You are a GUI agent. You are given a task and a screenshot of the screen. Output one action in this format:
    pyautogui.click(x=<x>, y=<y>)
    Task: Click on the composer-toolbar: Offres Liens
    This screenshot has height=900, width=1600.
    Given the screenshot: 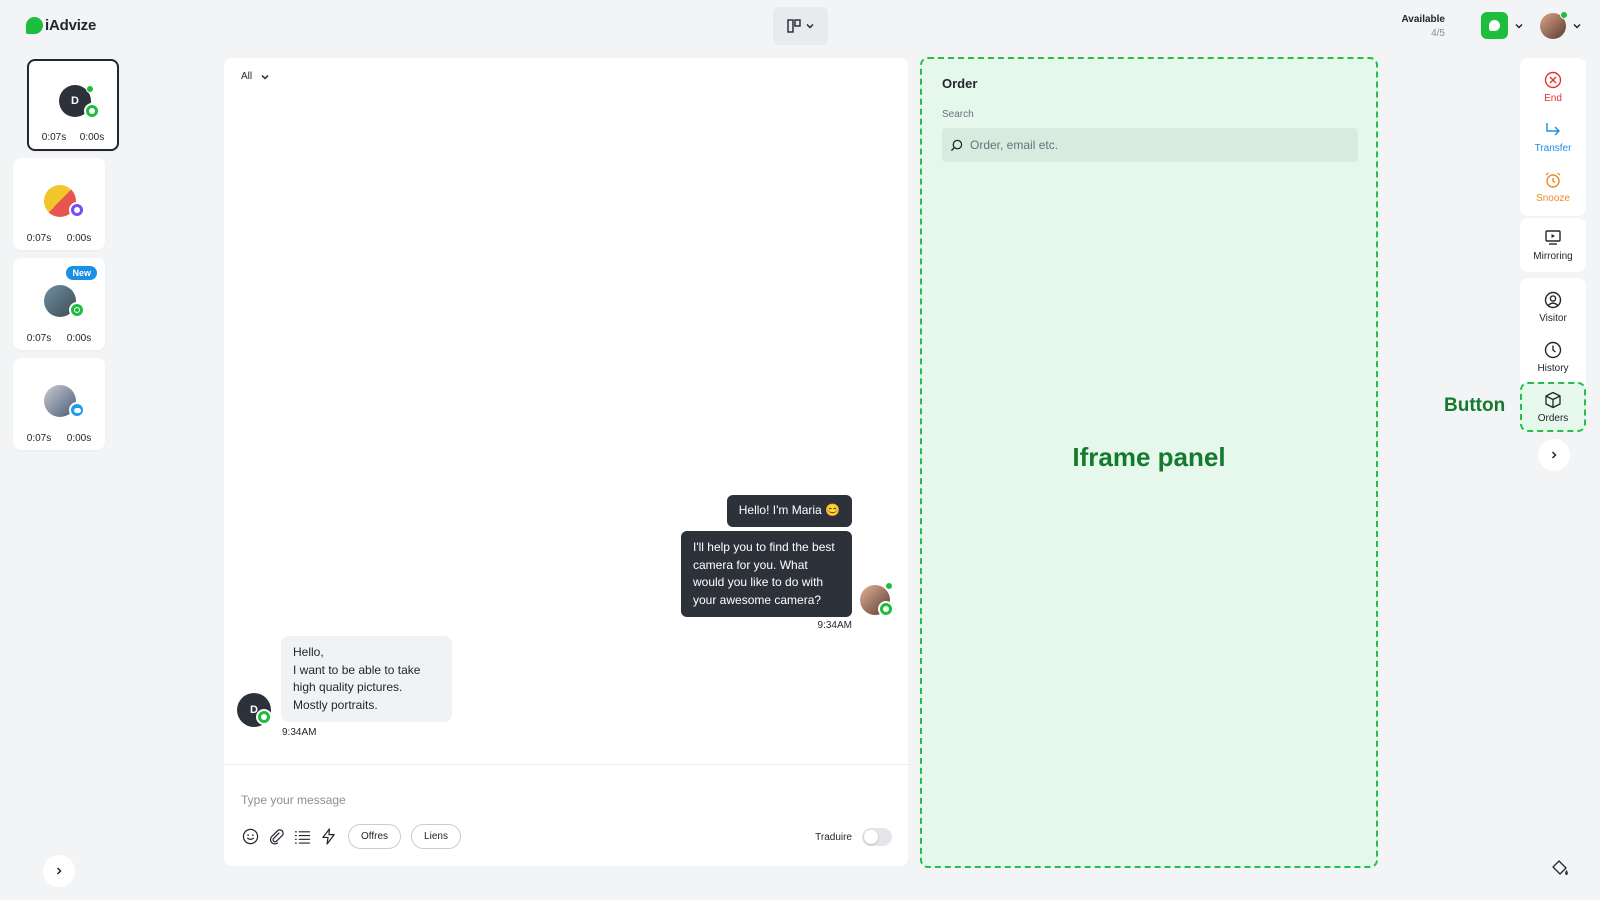 What is the action you would take?
    pyautogui.click(x=350, y=836)
    